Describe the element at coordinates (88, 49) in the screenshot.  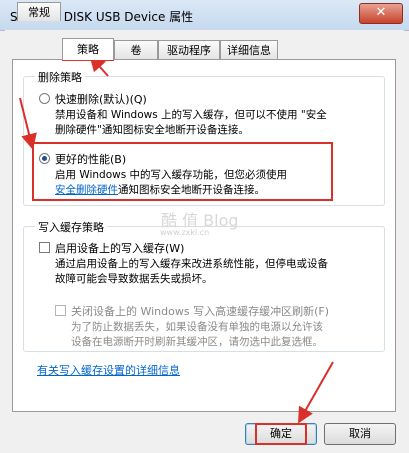
I see `tab-policies: 策略` at that location.